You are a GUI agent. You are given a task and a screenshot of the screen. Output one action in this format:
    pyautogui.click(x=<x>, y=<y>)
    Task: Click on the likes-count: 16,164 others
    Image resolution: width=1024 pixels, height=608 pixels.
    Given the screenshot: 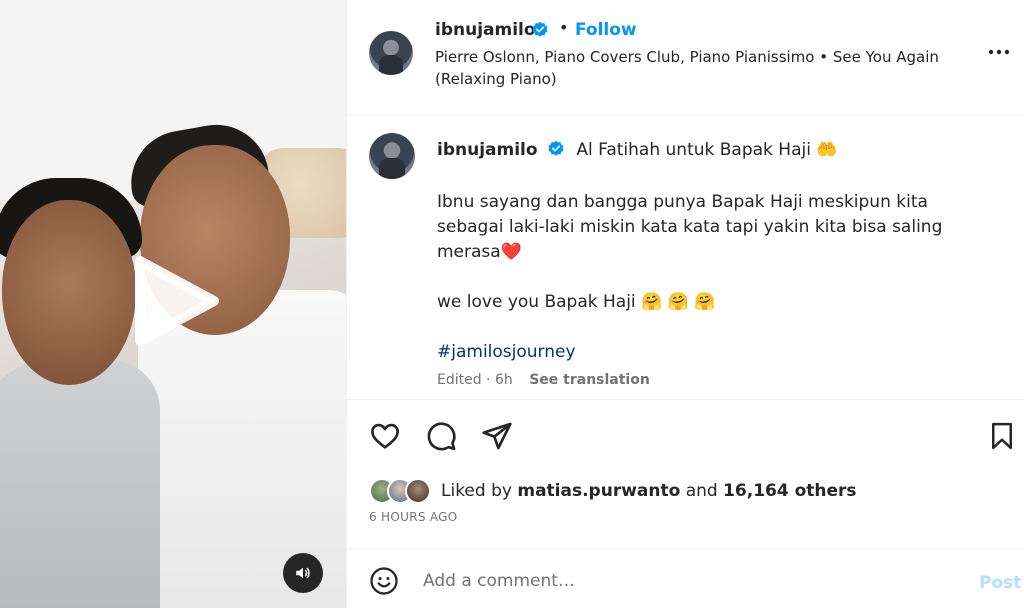 What is the action you would take?
    pyautogui.click(x=789, y=491)
    